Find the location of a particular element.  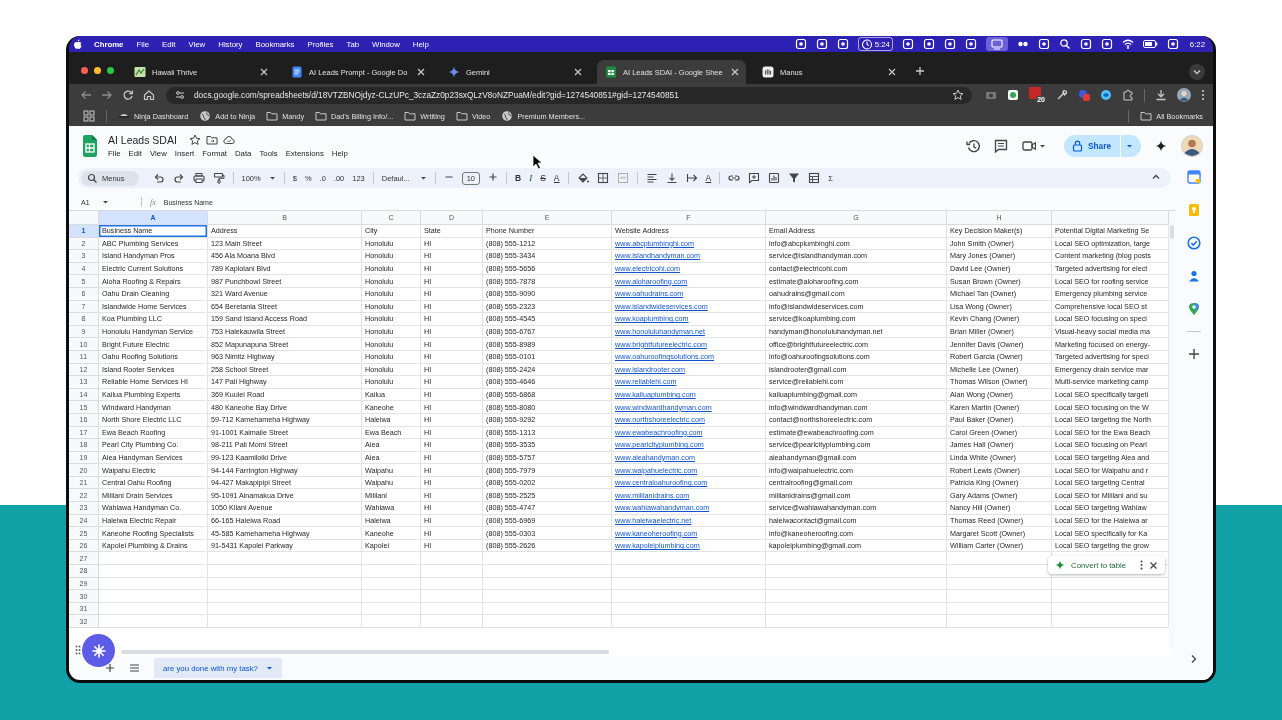

home-icon is located at coordinates (149, 95).